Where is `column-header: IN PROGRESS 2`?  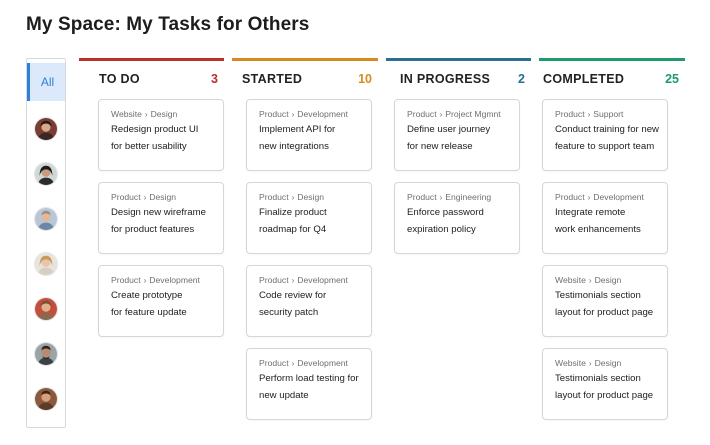
column-header: IN PROGRESS 2 is located at coordinates (458, 79).